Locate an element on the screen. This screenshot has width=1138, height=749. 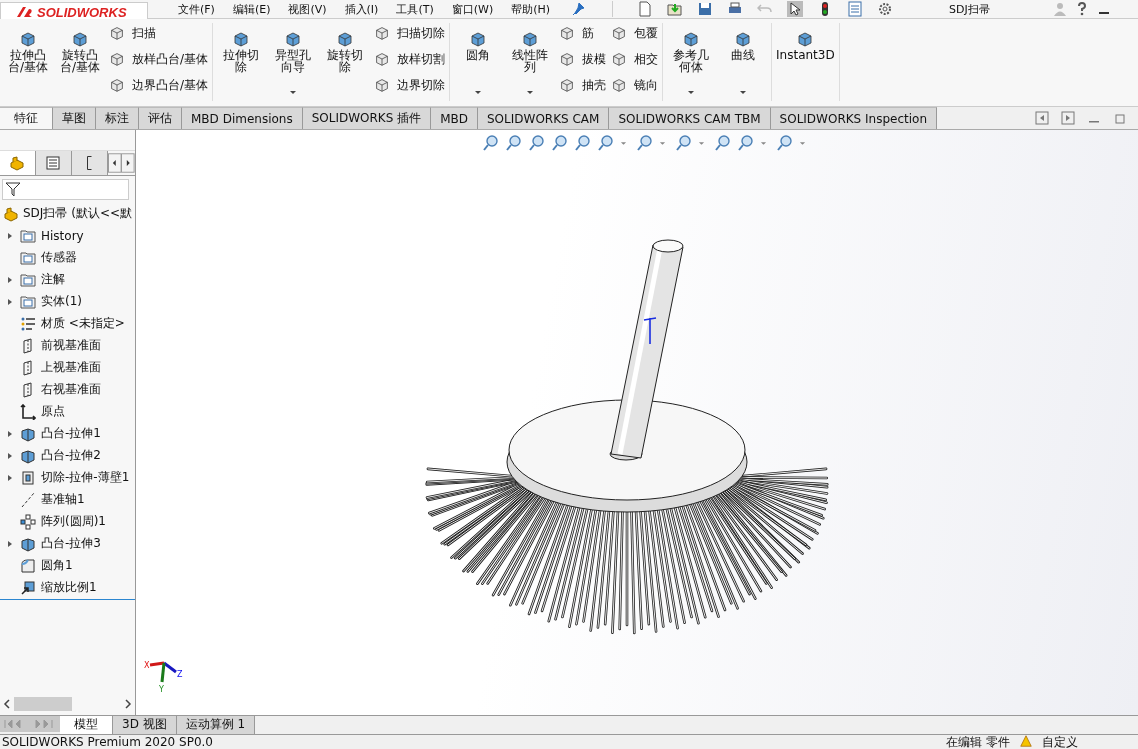
ribbon-button: 圆角 is located at coordinates (478, 62).